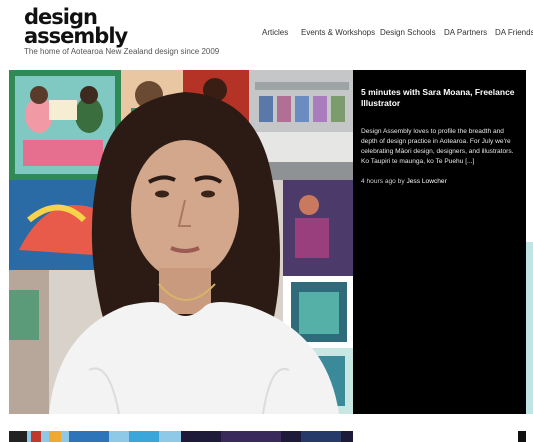  Describe the element at coordinates (529, 328) in the screenshot. I see `side-decoration` at that location.